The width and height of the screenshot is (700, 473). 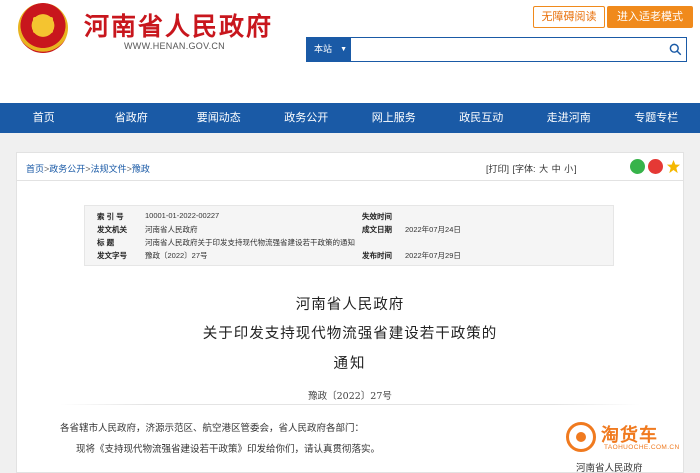 I want to click on watermark-logo-icon, so click(x=581, y=437).